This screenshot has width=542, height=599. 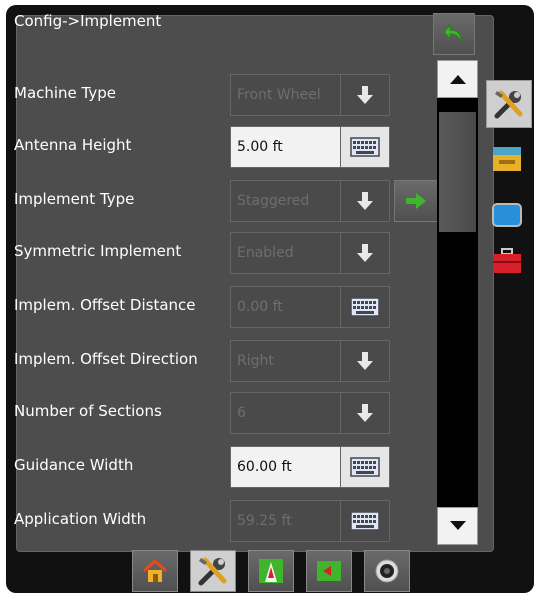 I want to click on setting-label: Symmetric Implement, so click(x=98, y=251).